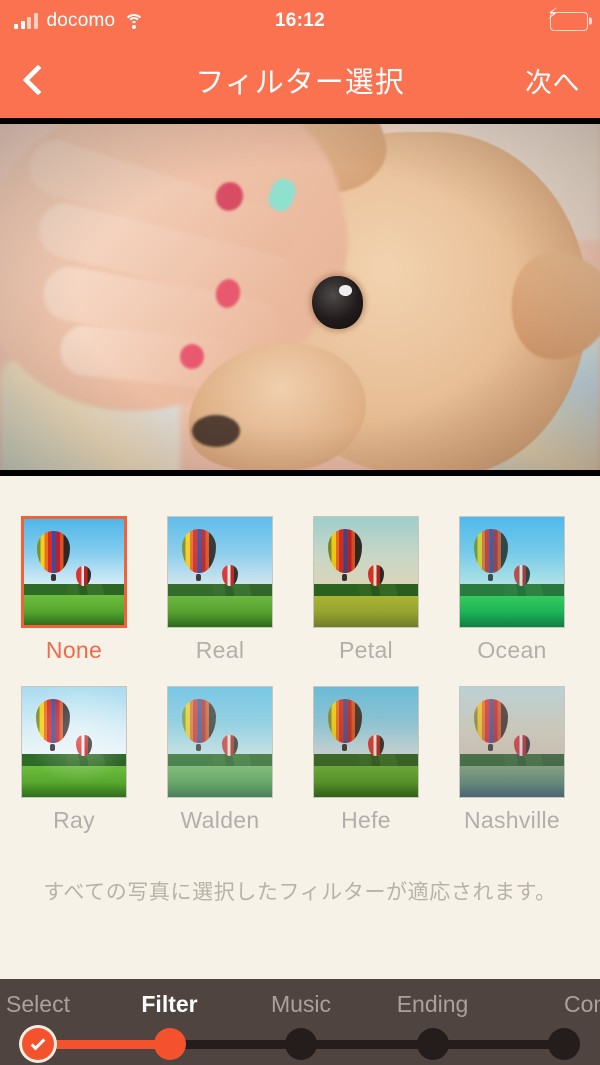 The width and height of the screenshot is (600, 1065). I want to click on filter-option-label: Walden, so click(220, 820).